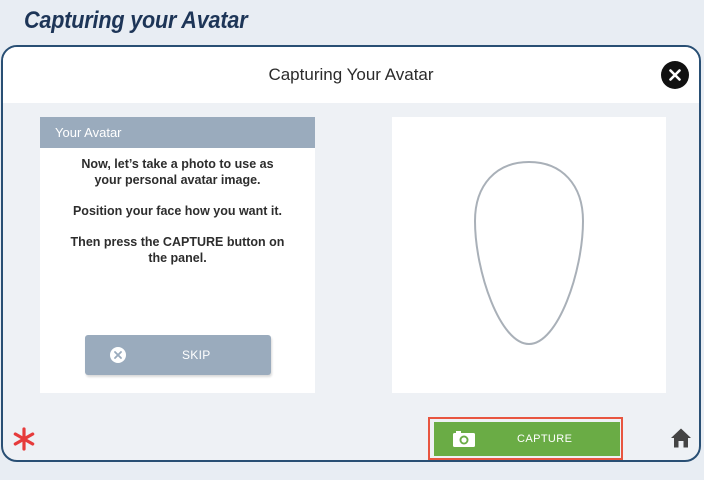 Image resolution: width=704 pixels, height=480 pixels. I want to click on capture-label: CAPTURE, so click(545, 439).